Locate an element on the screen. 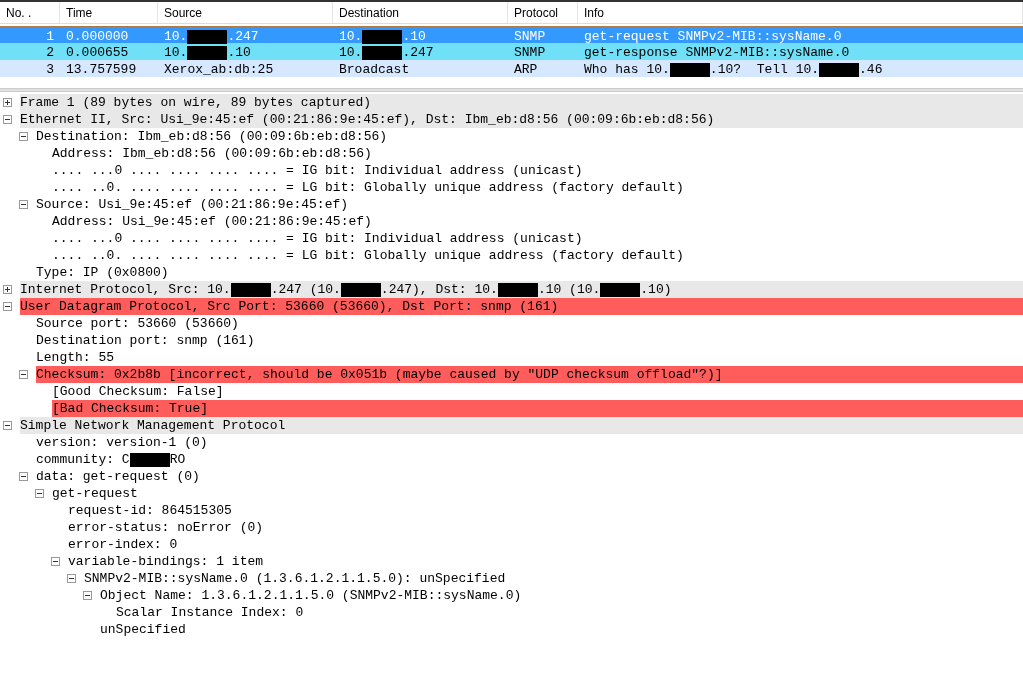  detail-row: Checksum: 0x2b8b [incorrect, should be 0x051b (maybe caused by "UDP checksum offload"?)] is located at coordinates (529, 374).